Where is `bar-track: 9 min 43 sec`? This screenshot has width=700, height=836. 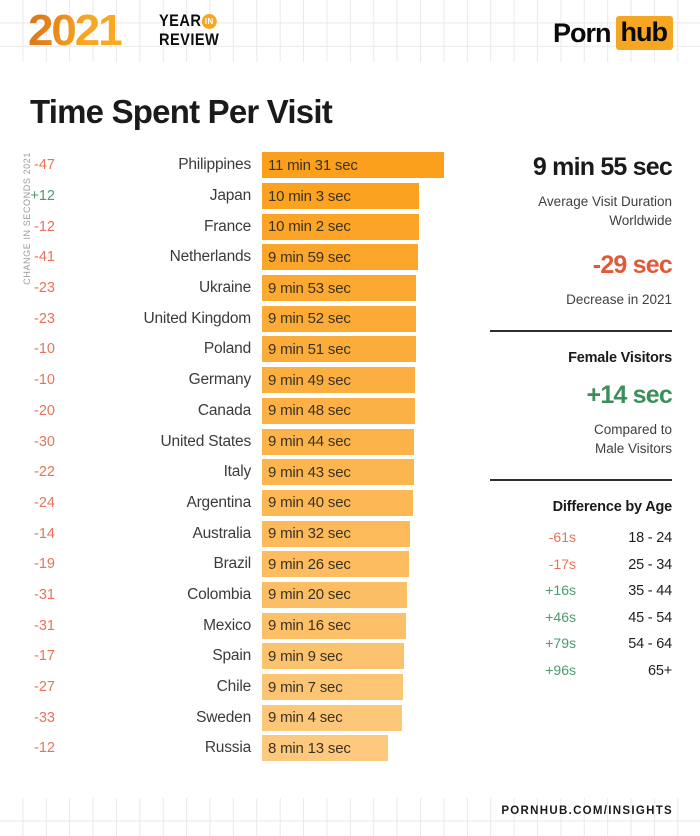
bar-track: 9 min 43 sec is located at coordinates (366, 472).